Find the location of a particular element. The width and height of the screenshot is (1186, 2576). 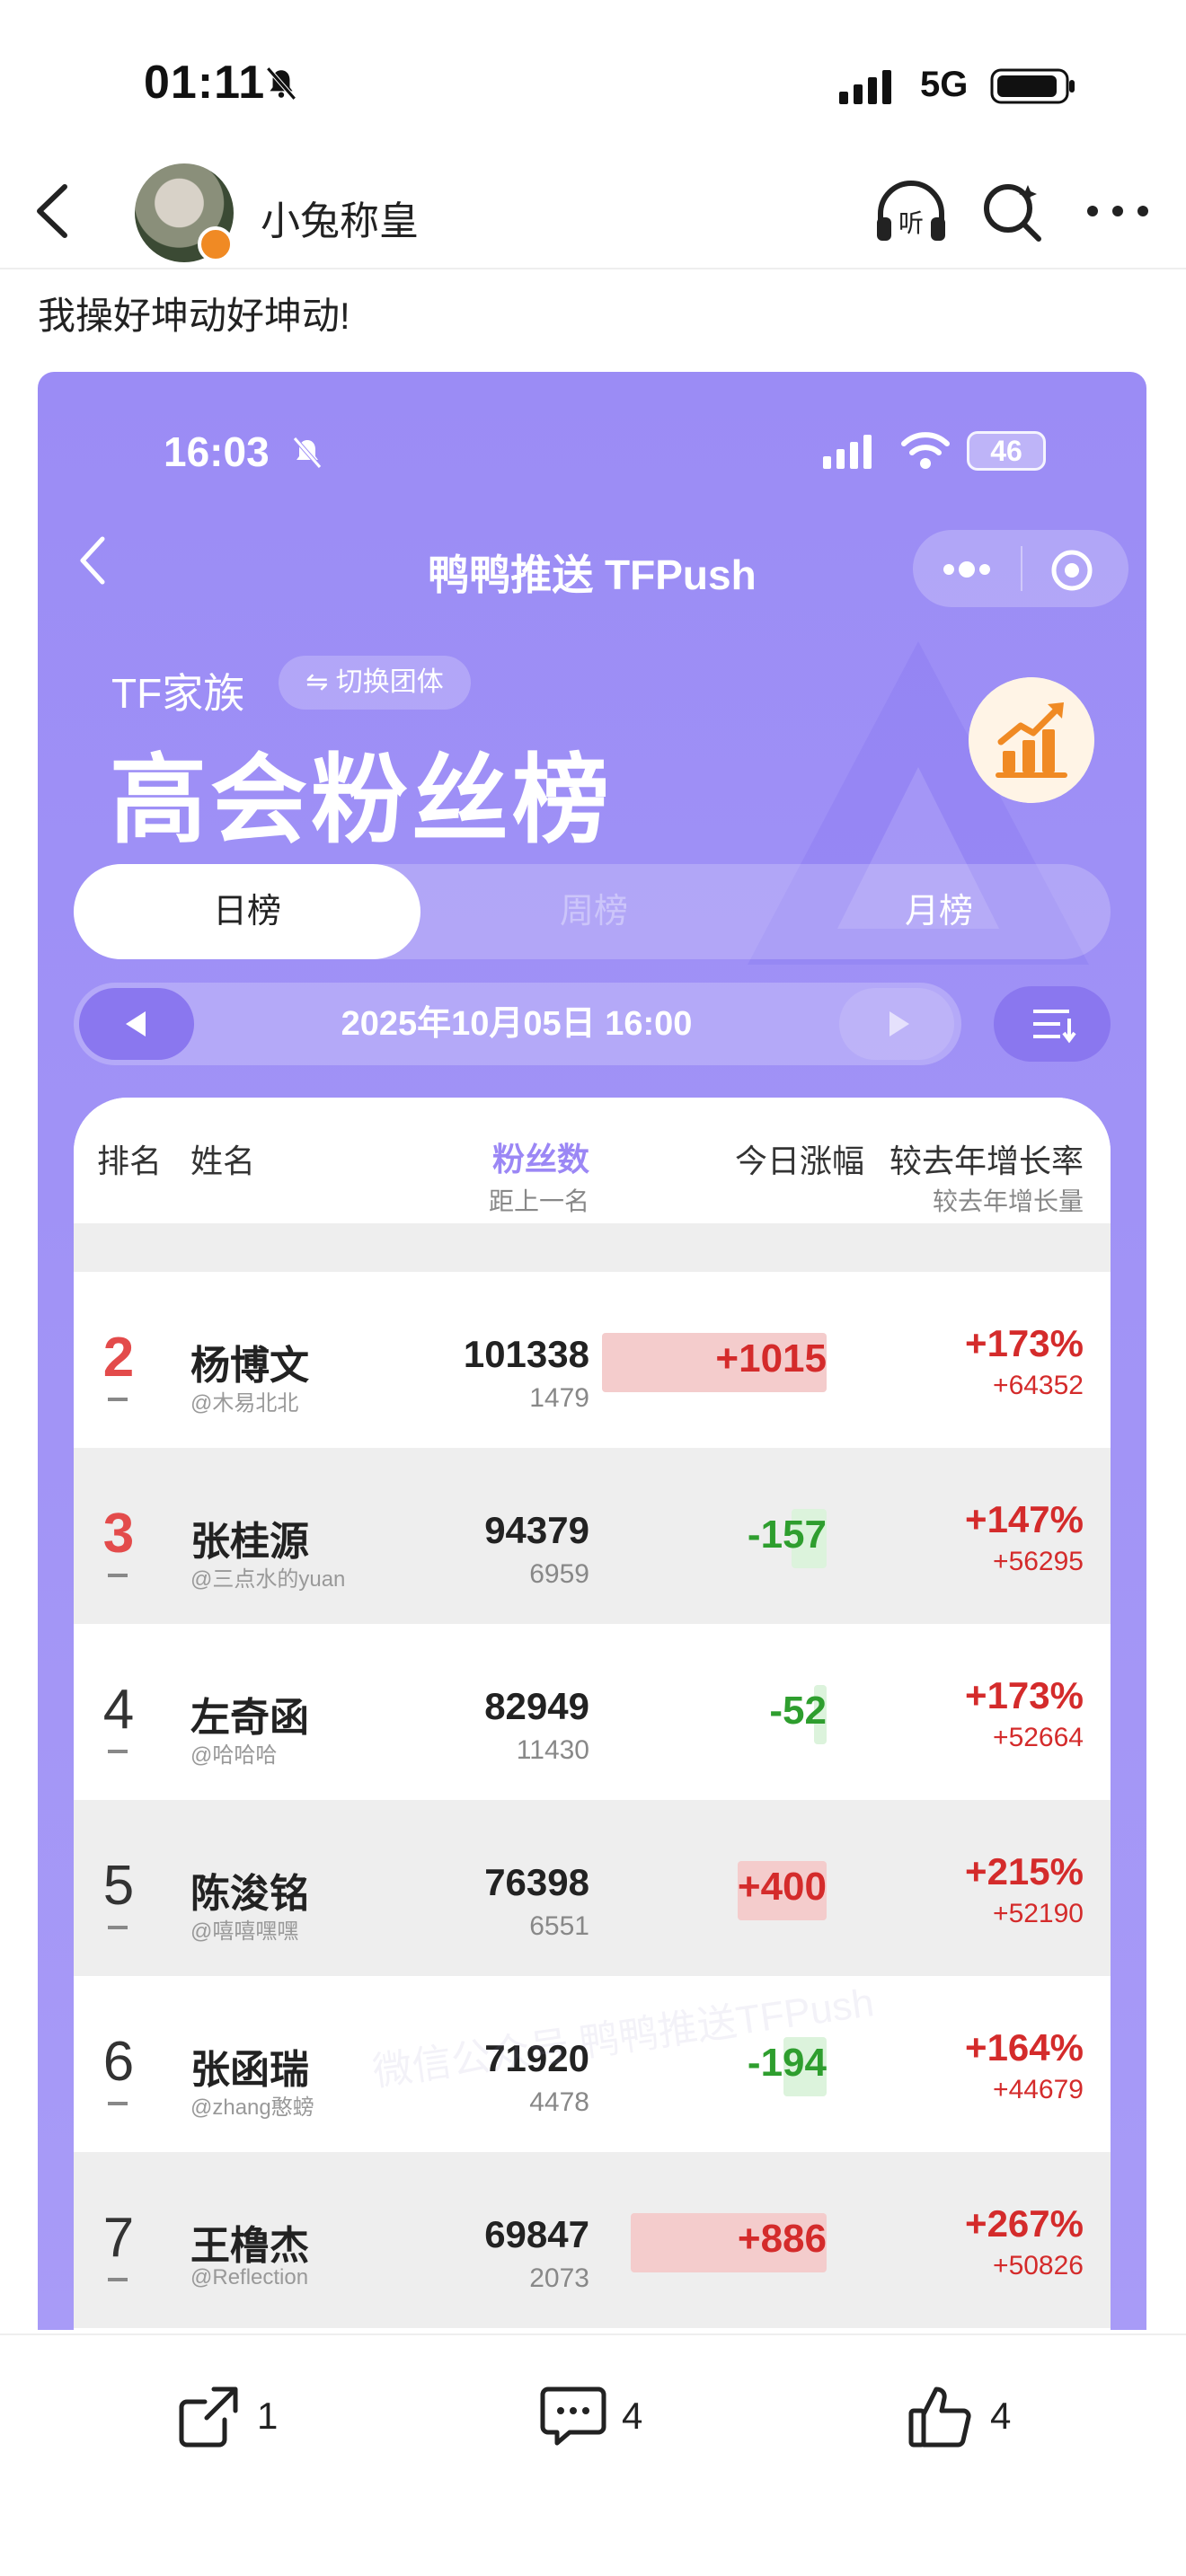

sort-icon is located at coordinates (1054, 1027).